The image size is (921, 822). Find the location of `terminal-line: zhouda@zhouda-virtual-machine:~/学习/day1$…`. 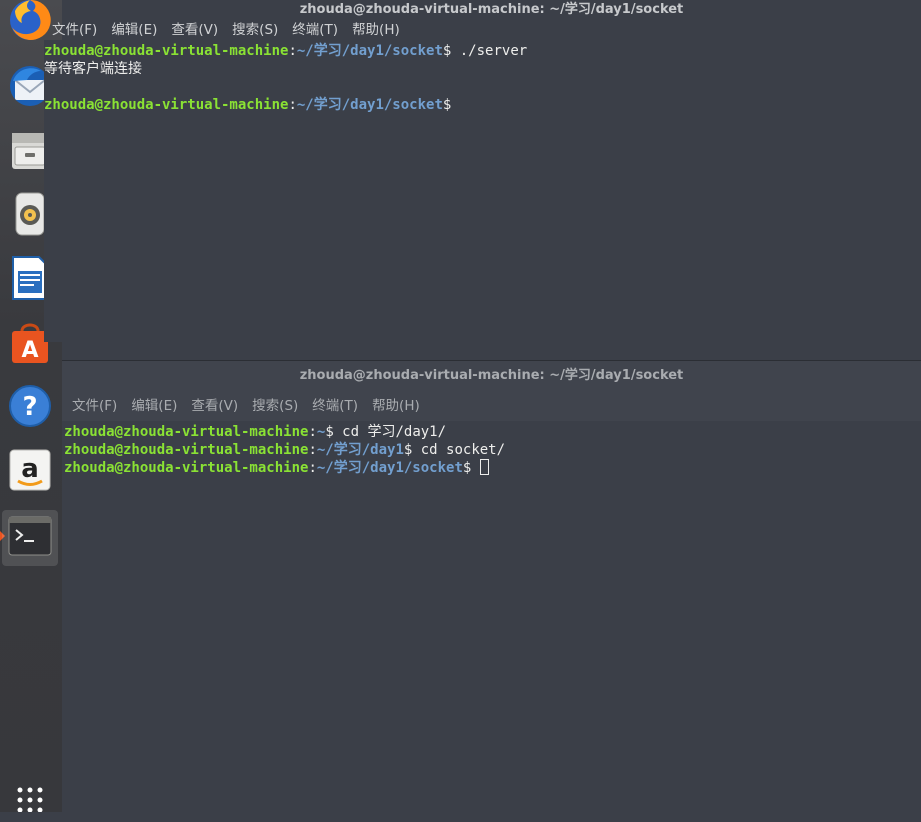

terminal-line: zhouda@zhouda-virtual-machine:~/学习/day1$… is located at coordinates (285, 450).